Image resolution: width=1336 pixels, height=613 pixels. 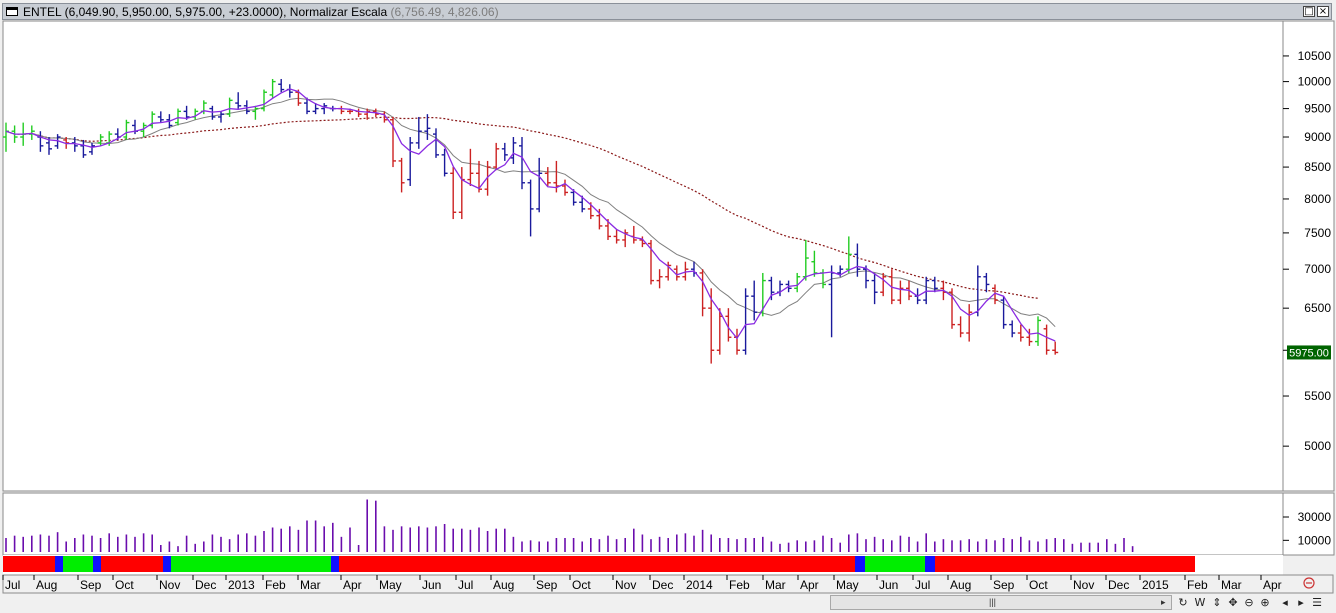 I want to click on price-tick-label: 10500, so click(x=1315, y=56).